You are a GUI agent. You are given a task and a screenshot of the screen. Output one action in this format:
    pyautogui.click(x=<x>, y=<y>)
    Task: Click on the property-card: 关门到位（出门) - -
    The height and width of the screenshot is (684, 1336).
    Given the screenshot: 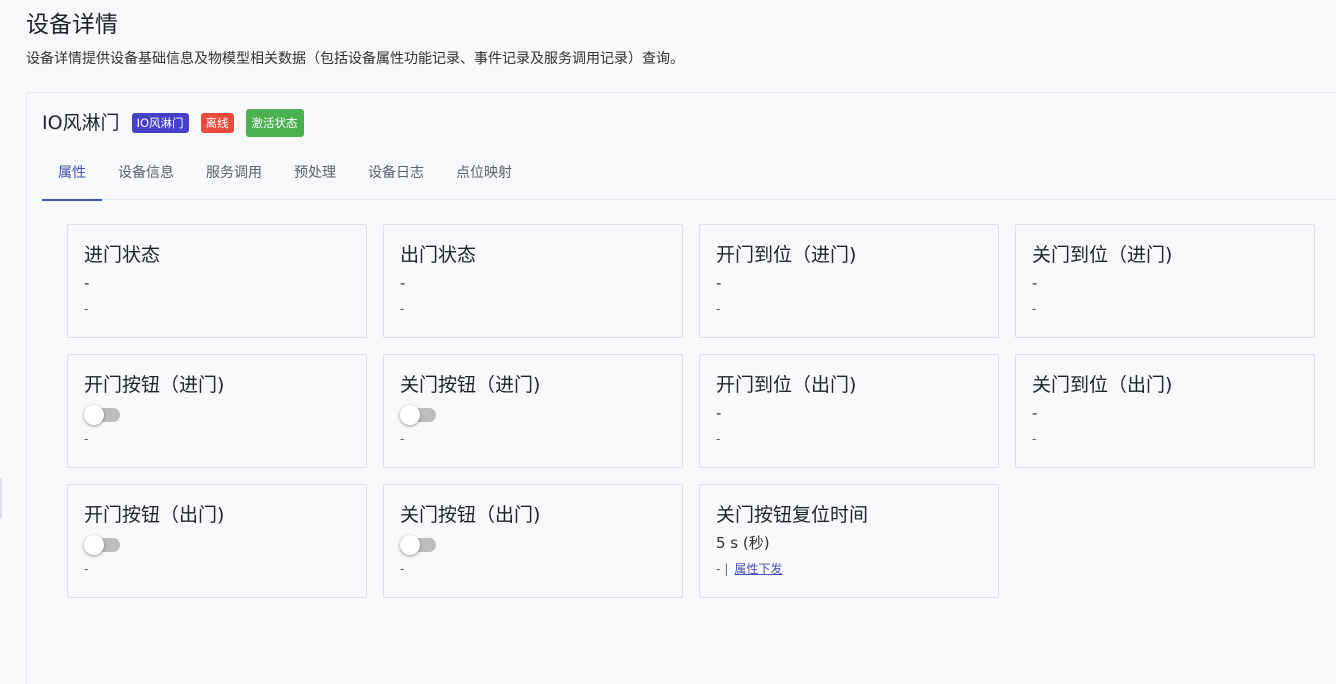 What is the action you would take?
    pyautogui.click(x=1165, y=411)
    